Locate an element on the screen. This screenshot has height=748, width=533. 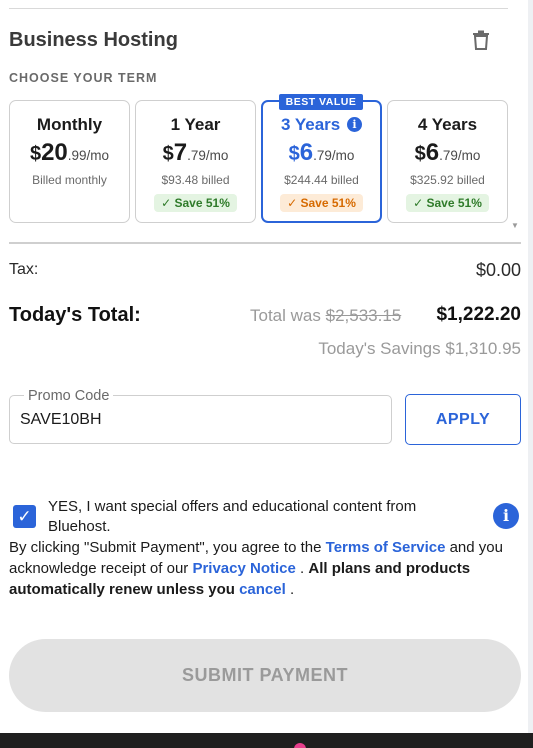
tax-value: $0.00 is located at coordinates (498, 270).